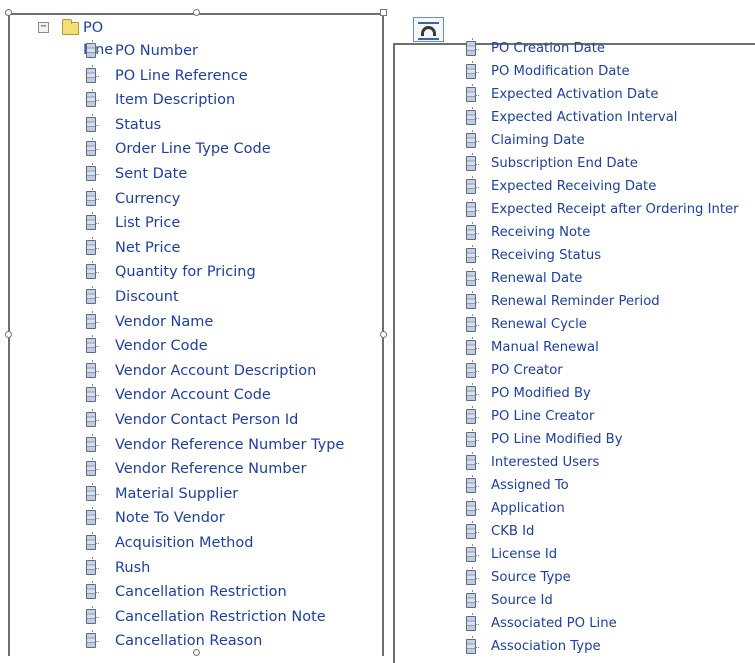 The height and width of the screenshot is (663, 755). What do you see at coordinates (575, 301) in the screenshot?
I see `field-label: Renewal Reminder Period` at bounding box center [575, 301].